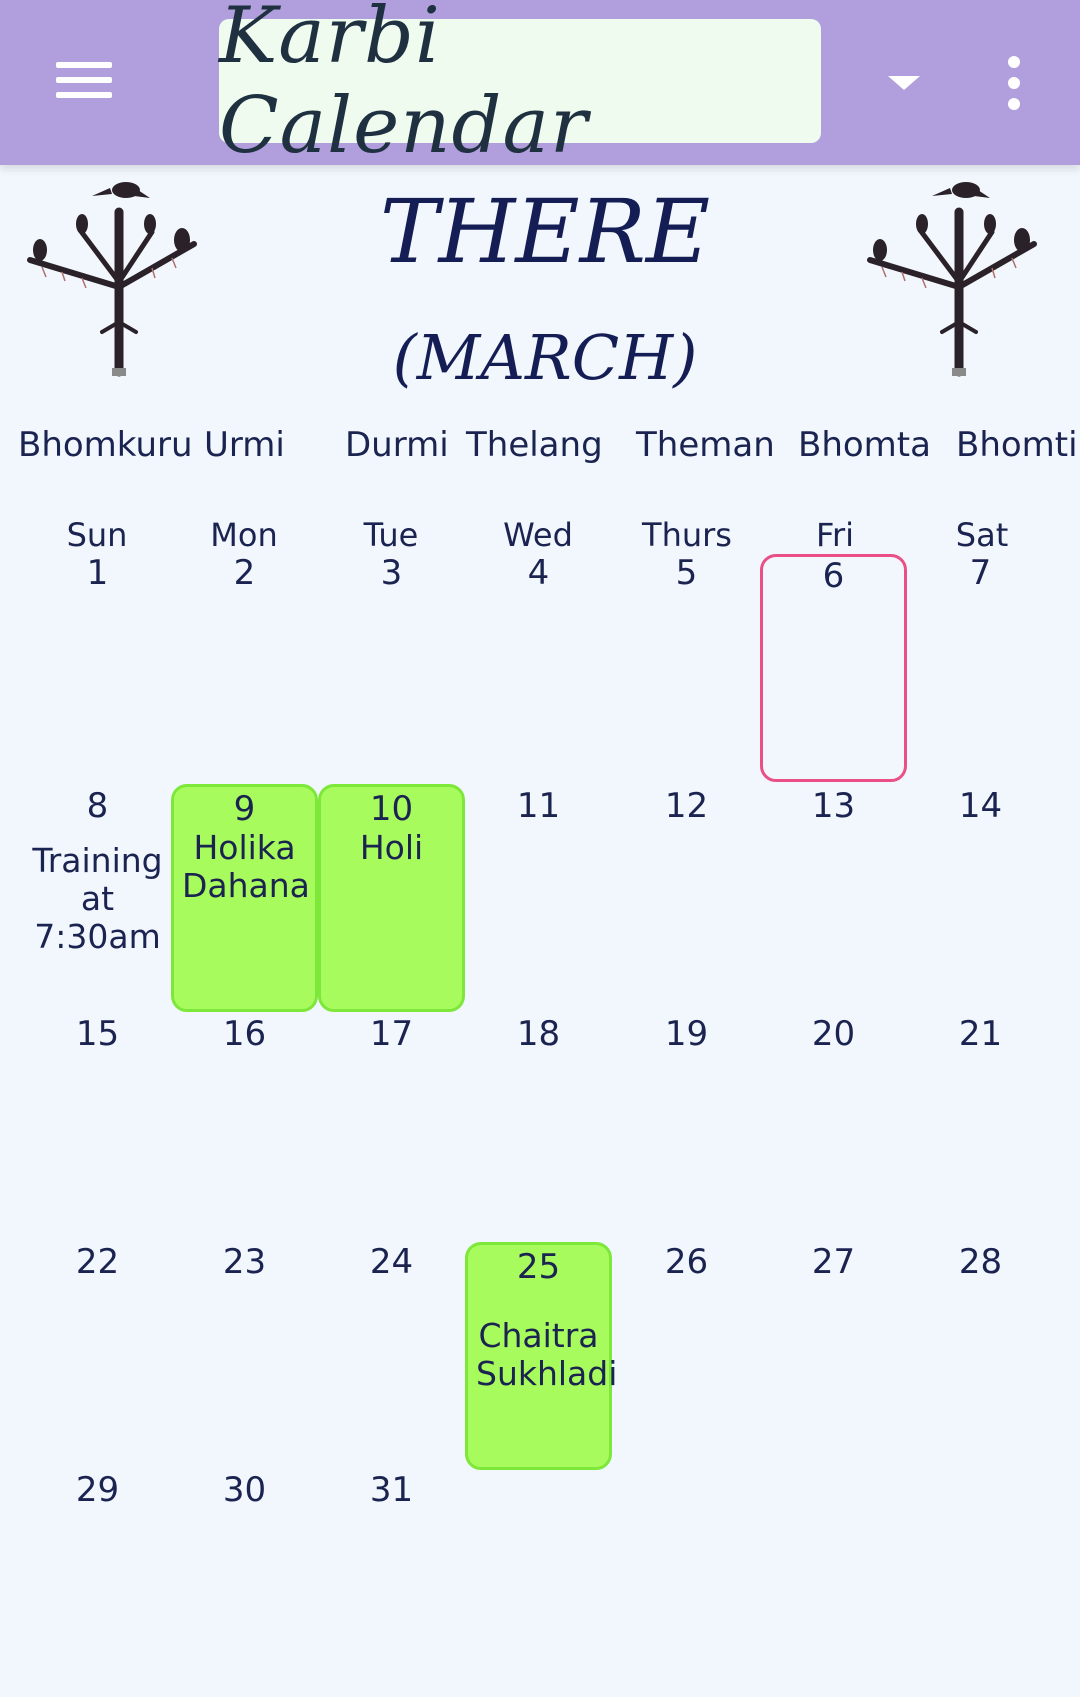 Image resolution: width=1080 pixels, height=1697 pixels. Describe the element at coordinates (833, 1126) in the screenshot. I see `day-cell: 20` at that location.